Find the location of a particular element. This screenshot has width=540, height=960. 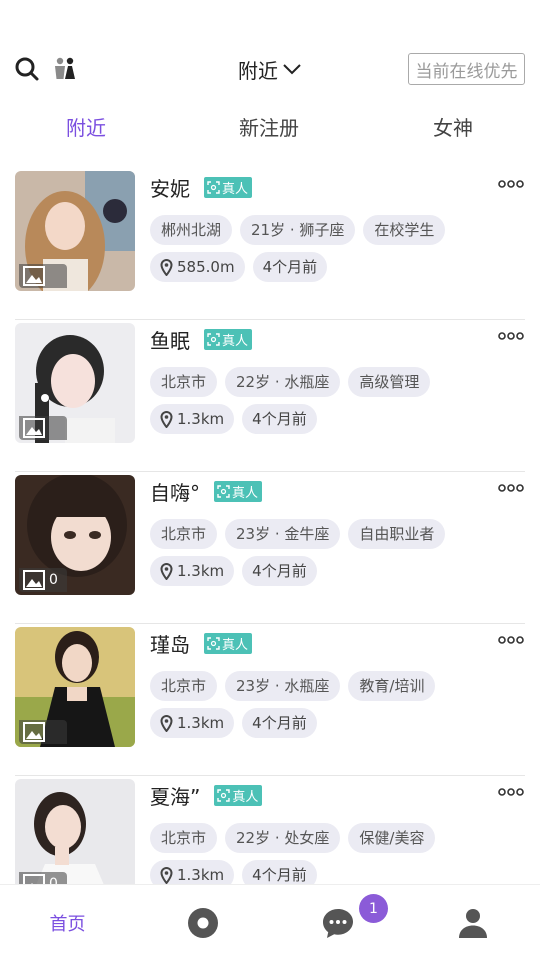

bottom-tab-bar: 首页 is located at coordinates (270, 922).